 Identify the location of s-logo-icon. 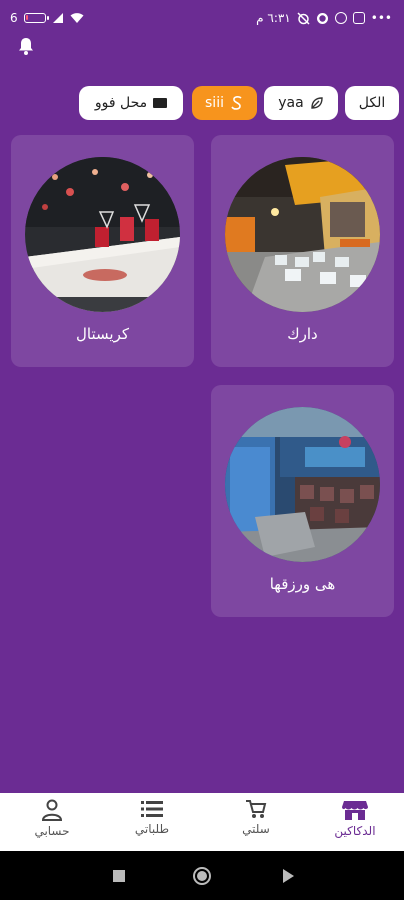
(236, 103).